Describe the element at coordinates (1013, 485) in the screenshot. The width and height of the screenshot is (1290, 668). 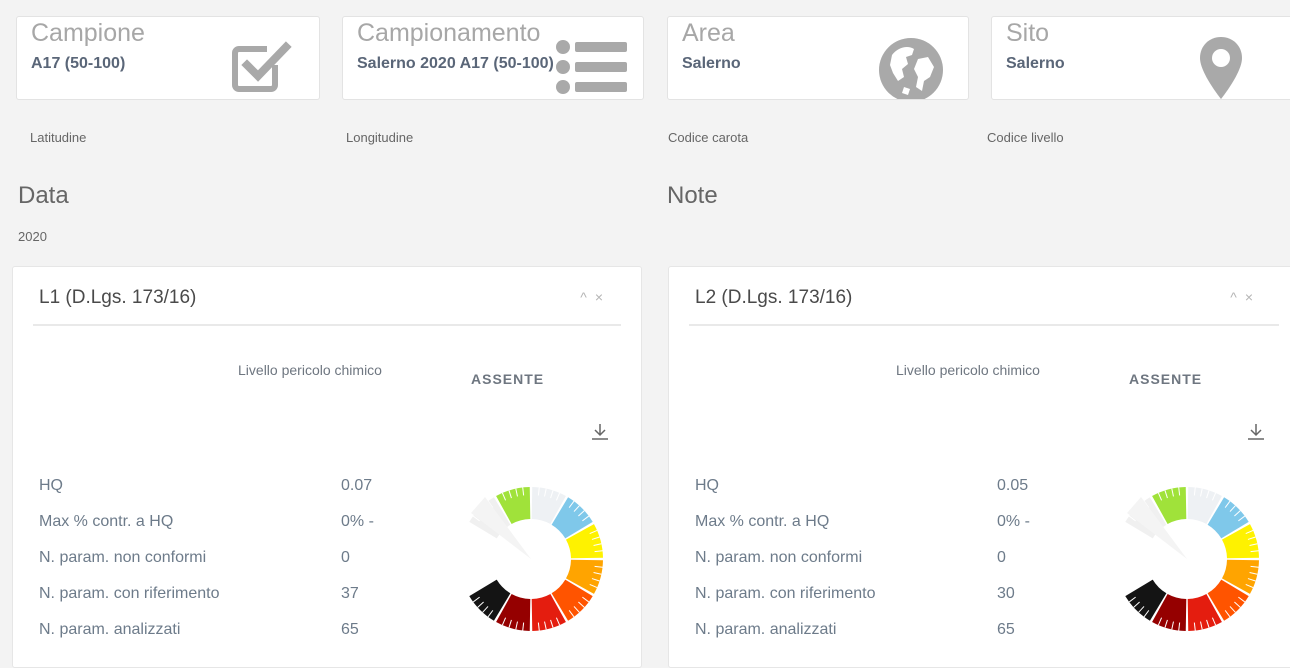
I see `stat-value: 0.05` at that location.